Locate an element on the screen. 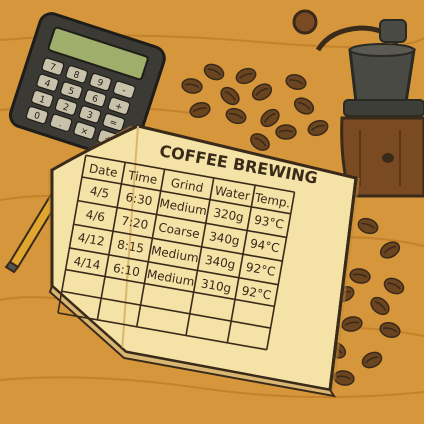  coffee-bean is located at coordinates (286, 132).